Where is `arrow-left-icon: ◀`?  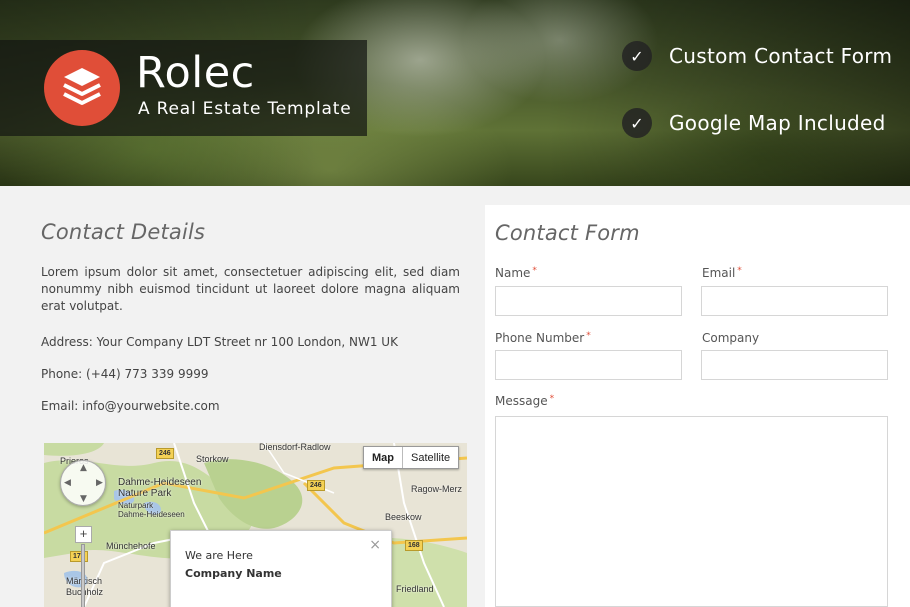 arrow-left-icon: ◀ is located at coordinates (67, 483).